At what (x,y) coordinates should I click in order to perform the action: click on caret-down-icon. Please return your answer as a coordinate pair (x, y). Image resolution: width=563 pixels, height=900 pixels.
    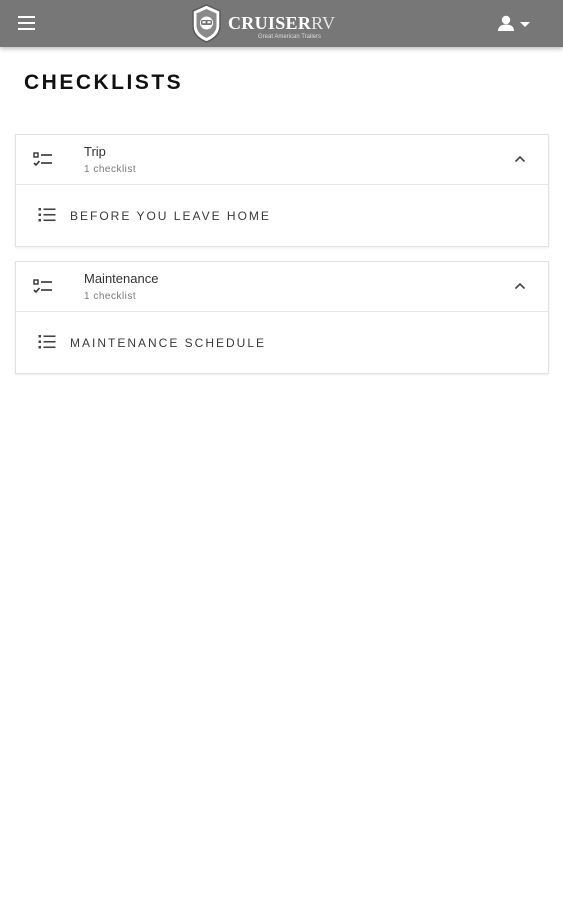
    Looking at the image, I should click on (525, 24).